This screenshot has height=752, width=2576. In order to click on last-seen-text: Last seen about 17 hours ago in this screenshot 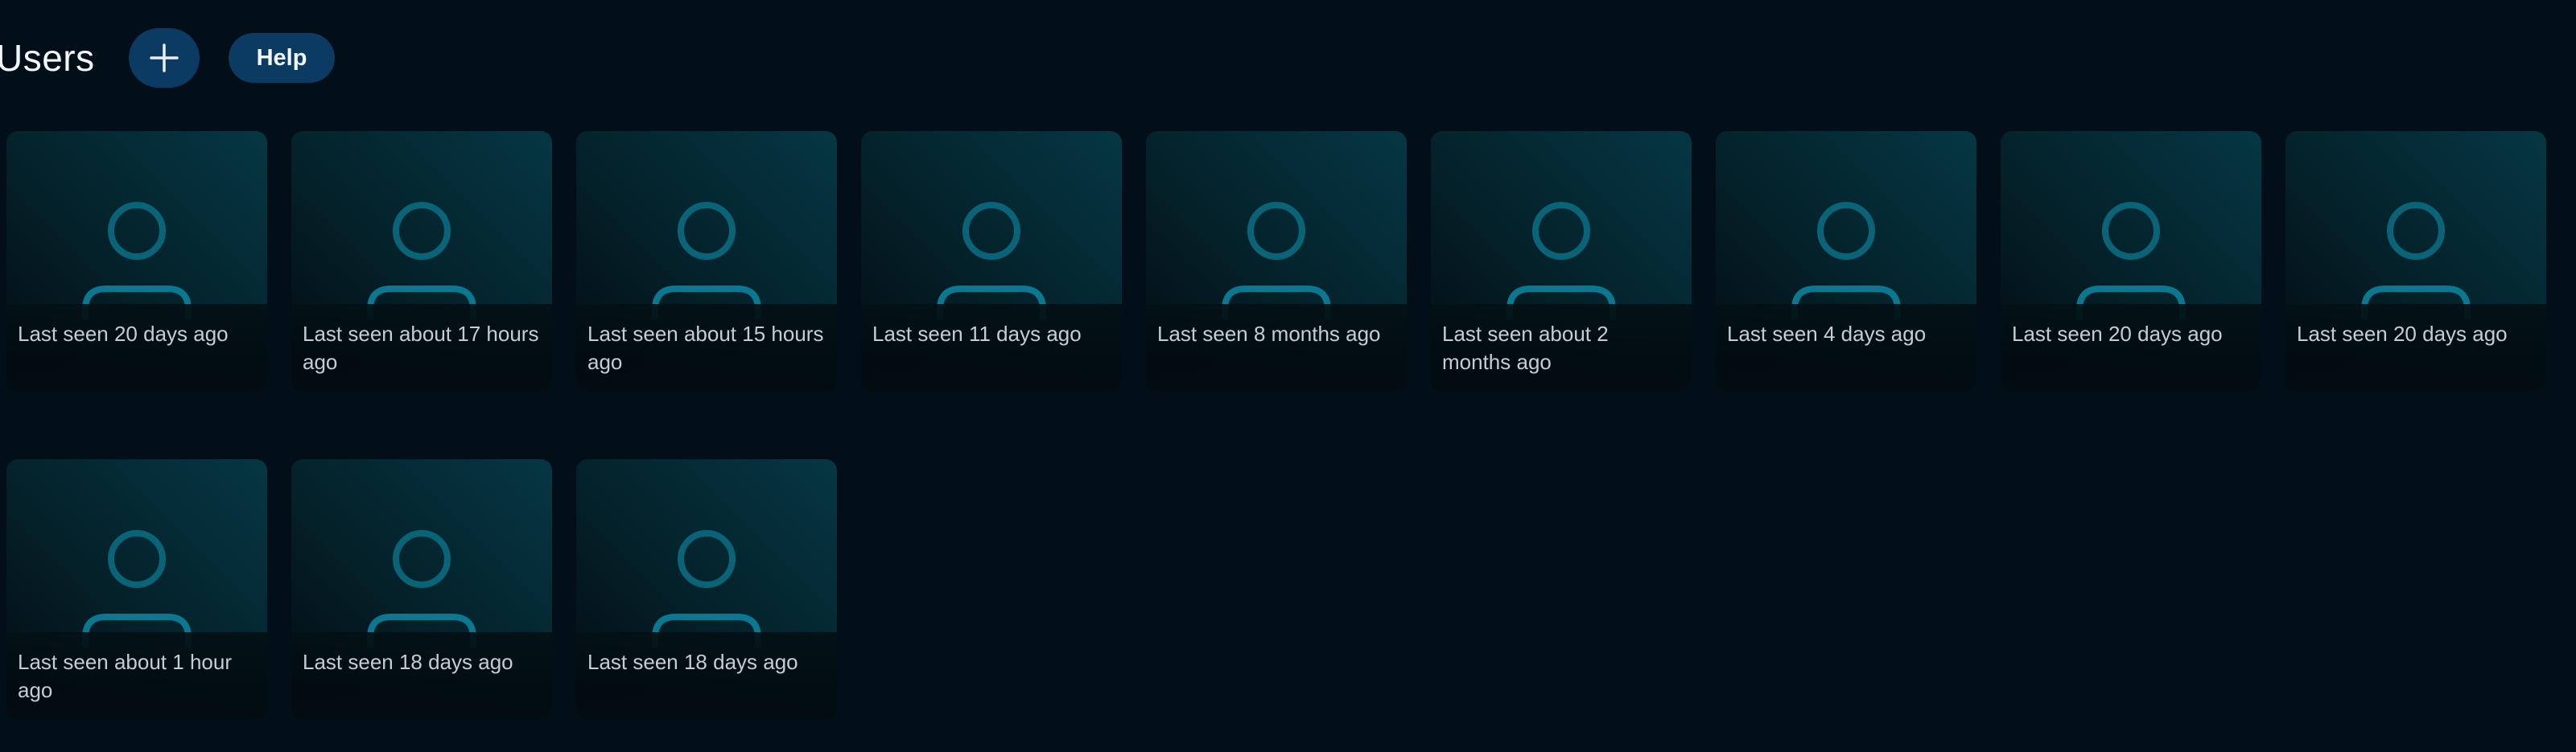, I will do `click(421, 348)`.